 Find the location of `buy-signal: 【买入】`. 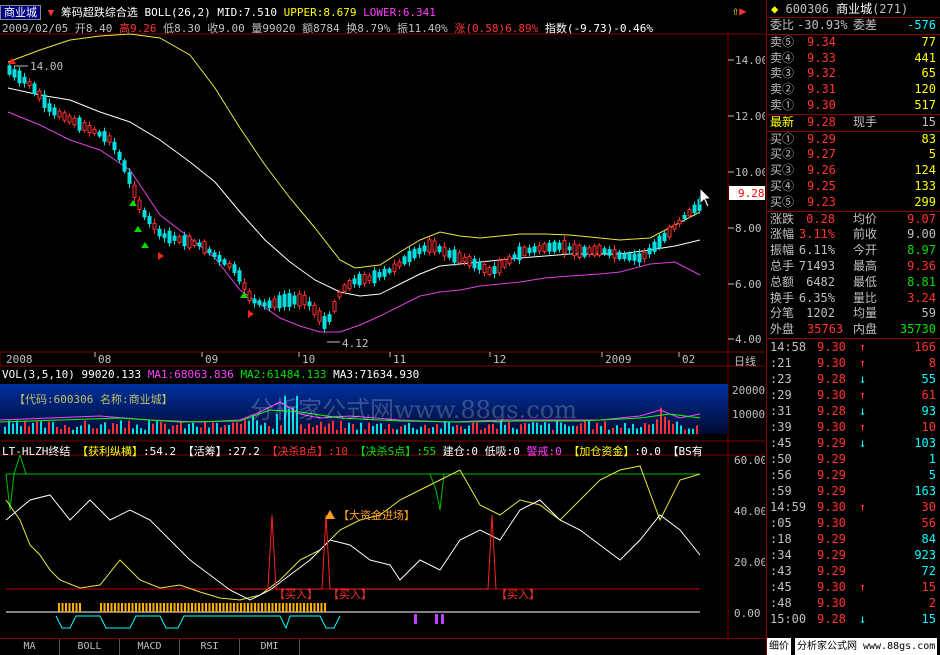

buy-signal: 【买入】 is located at coordinates (296, 594).